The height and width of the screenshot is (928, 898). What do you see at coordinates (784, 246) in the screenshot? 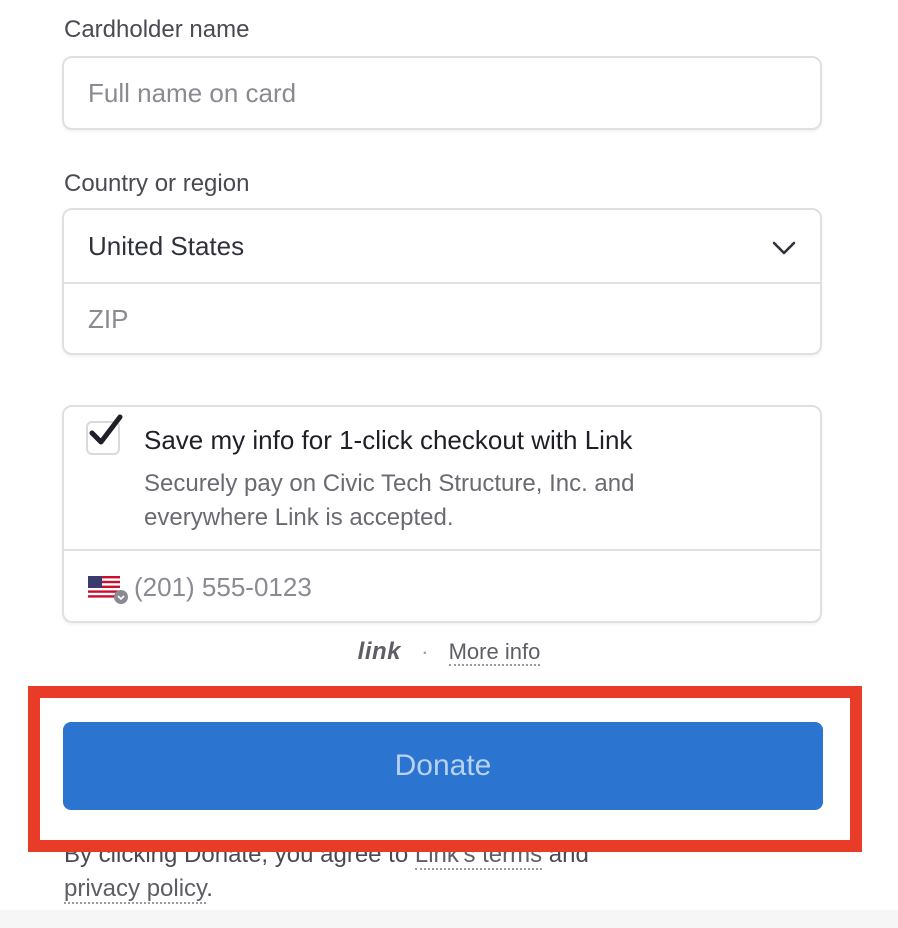
I see `chevron-down-icon` at bounding box center [784, 246].